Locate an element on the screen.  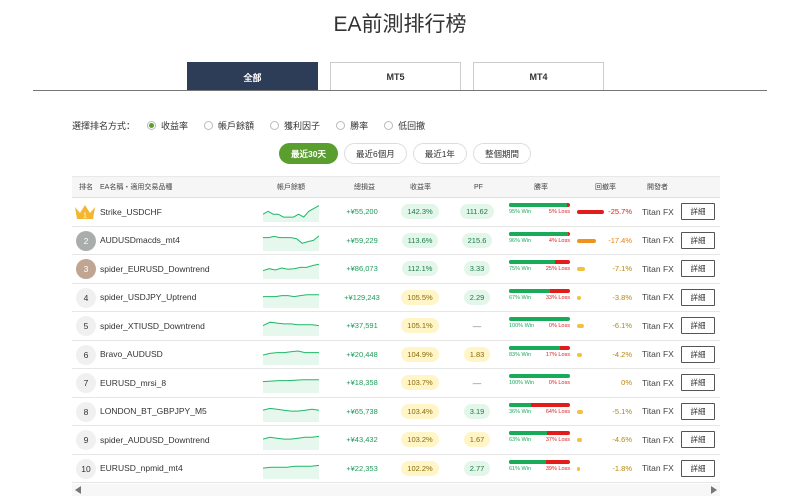
crown-icon: 1 is located at coordinates (85, 212).